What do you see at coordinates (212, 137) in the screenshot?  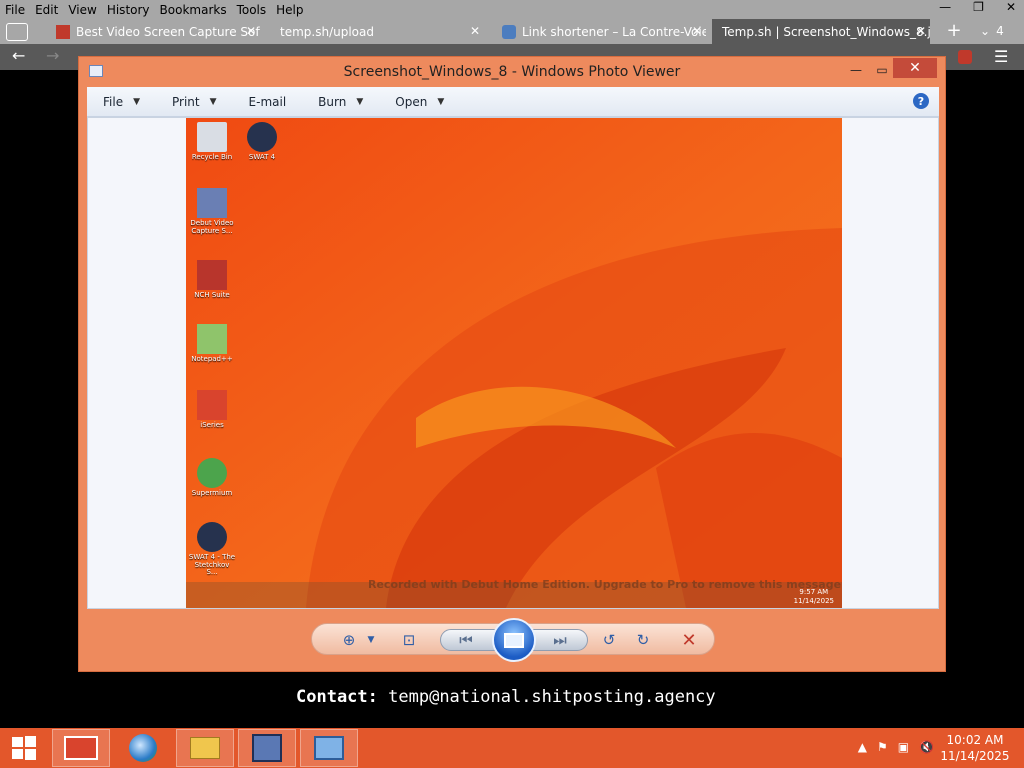 I see `recycle-bin-icon` at bounding box center [212, 137].